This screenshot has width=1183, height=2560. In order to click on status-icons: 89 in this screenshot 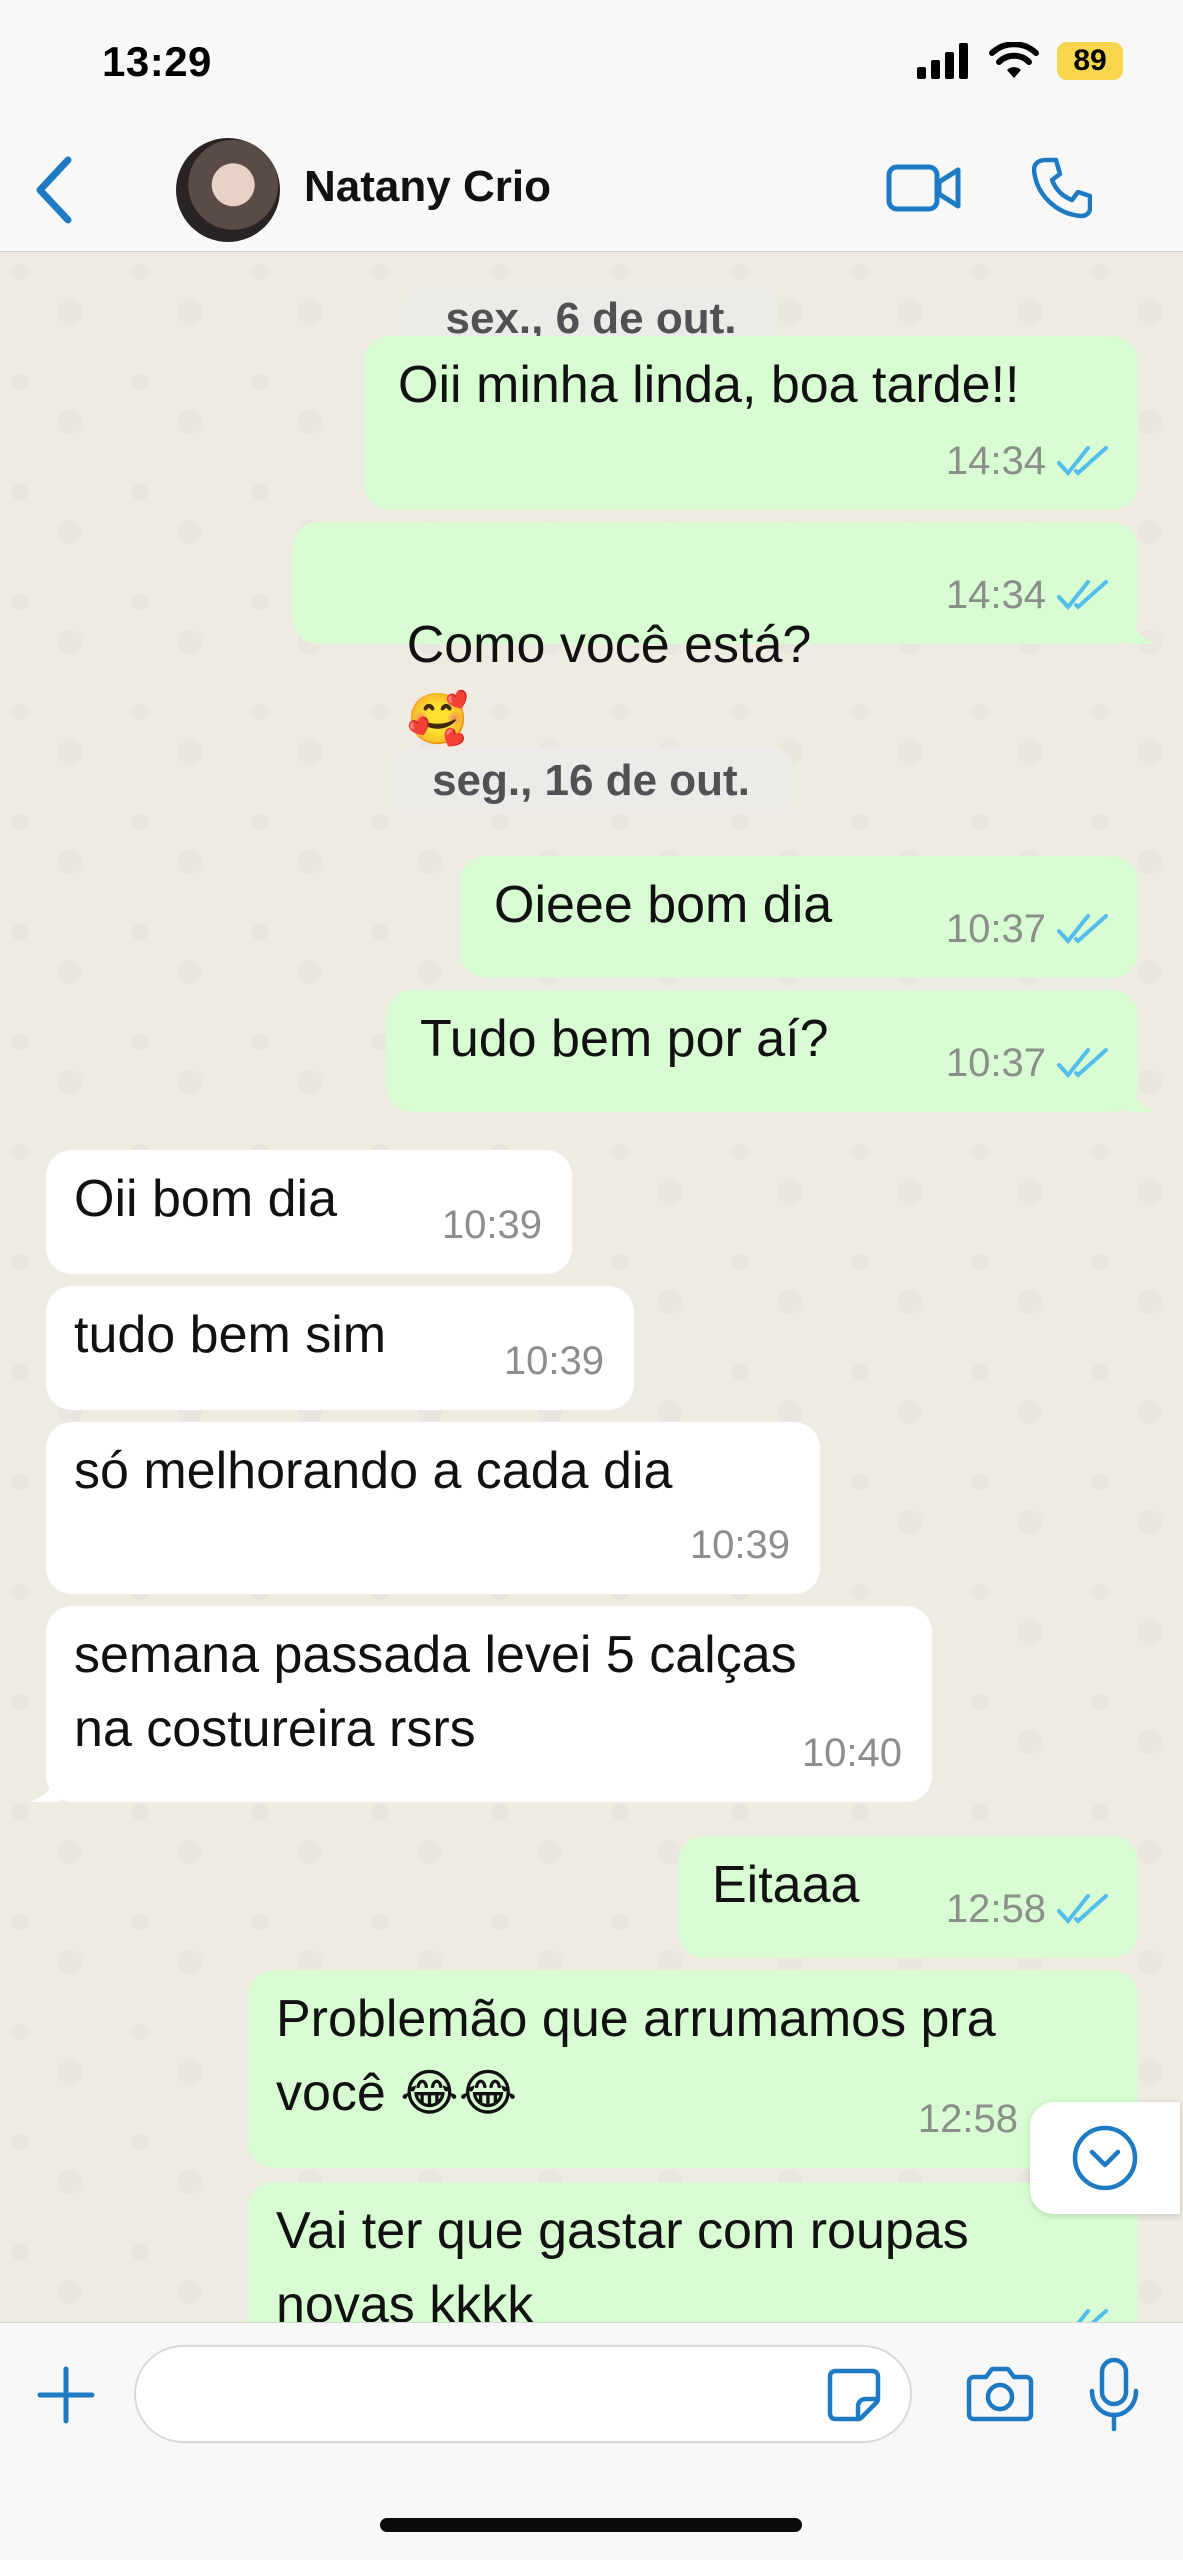, I will do `click(1020, 61)`.